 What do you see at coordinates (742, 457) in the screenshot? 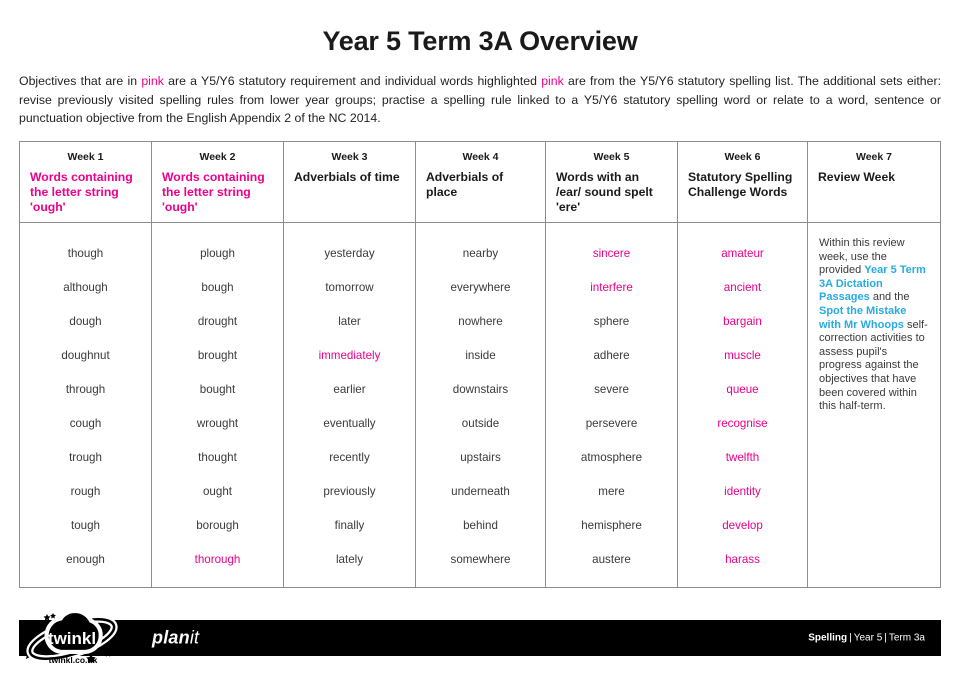
I see `word-item: twelfth` at bounding box center [742, 457].